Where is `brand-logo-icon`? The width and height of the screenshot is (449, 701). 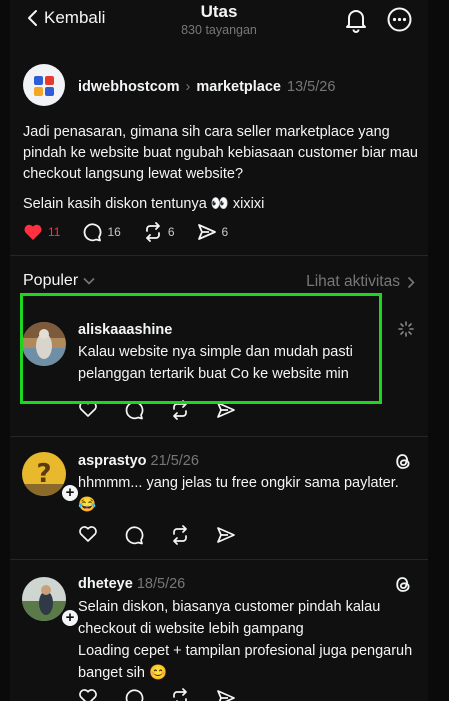 brand-logo-icon is located at coordinates (44, 86).